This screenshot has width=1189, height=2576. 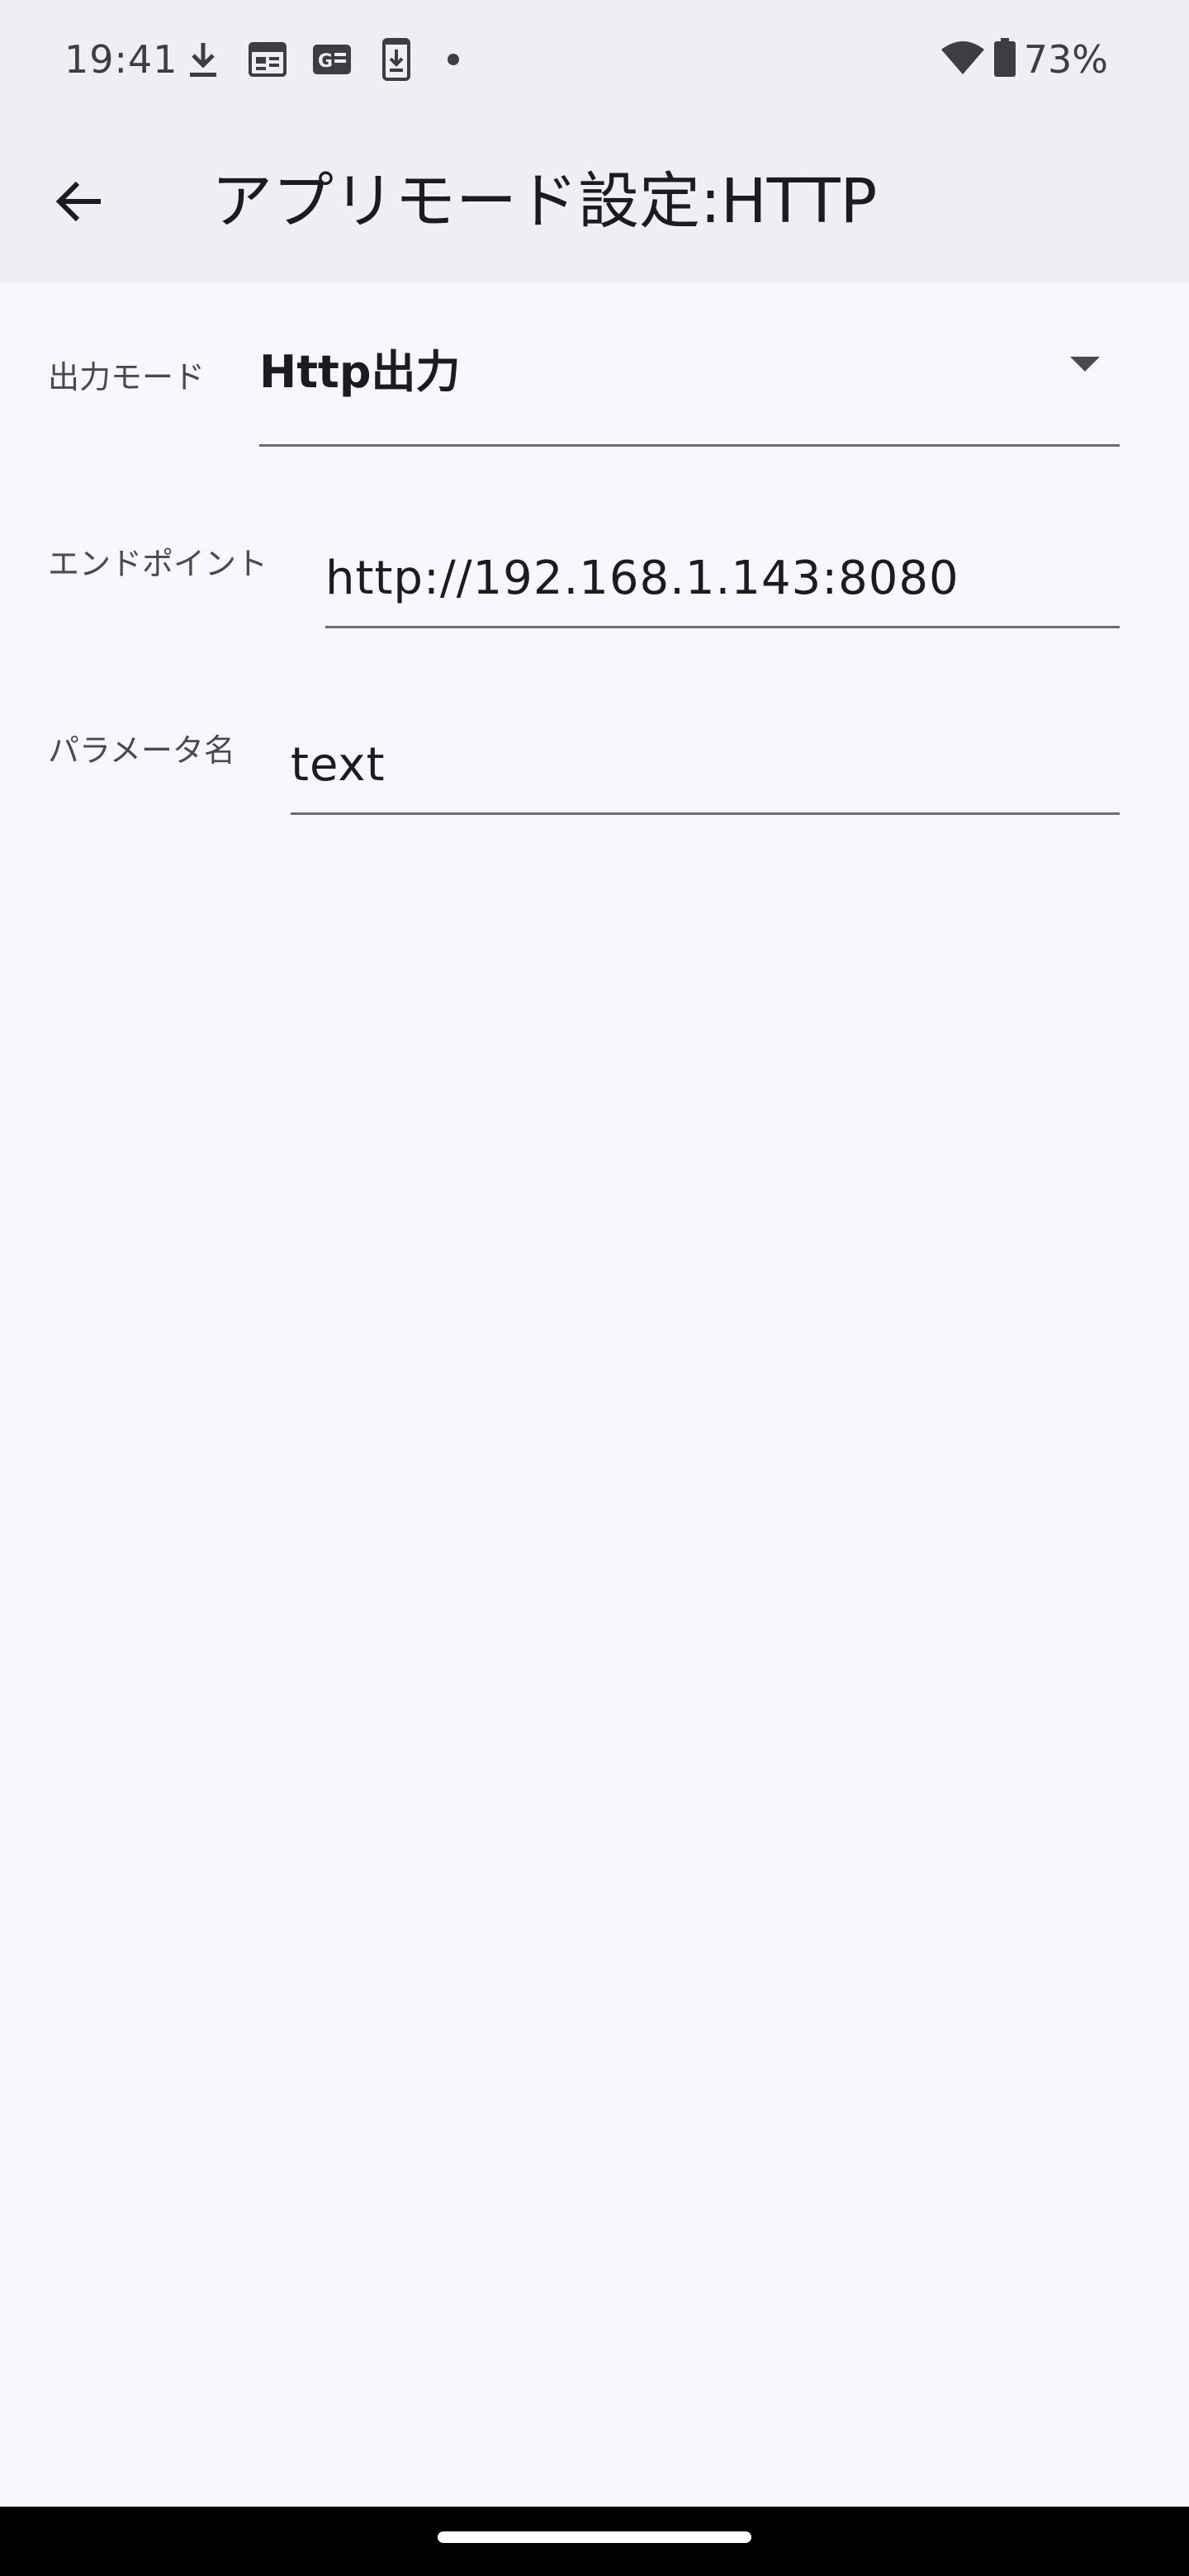 I want to click on calendar-icon, so click(x=267, y=59).